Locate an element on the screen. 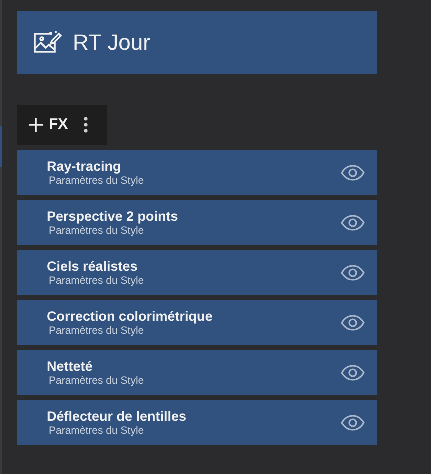  effect-name: Déflecteur de lentilles is located at coordinates (117, 416).